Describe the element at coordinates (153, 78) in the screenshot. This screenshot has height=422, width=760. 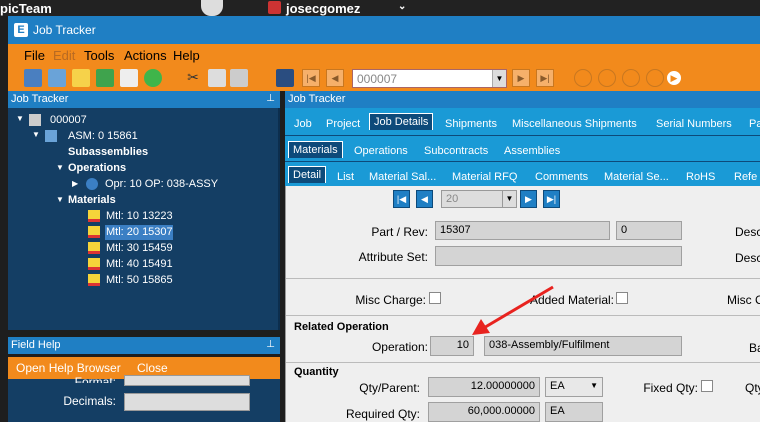
I see `go-icon` at that location.